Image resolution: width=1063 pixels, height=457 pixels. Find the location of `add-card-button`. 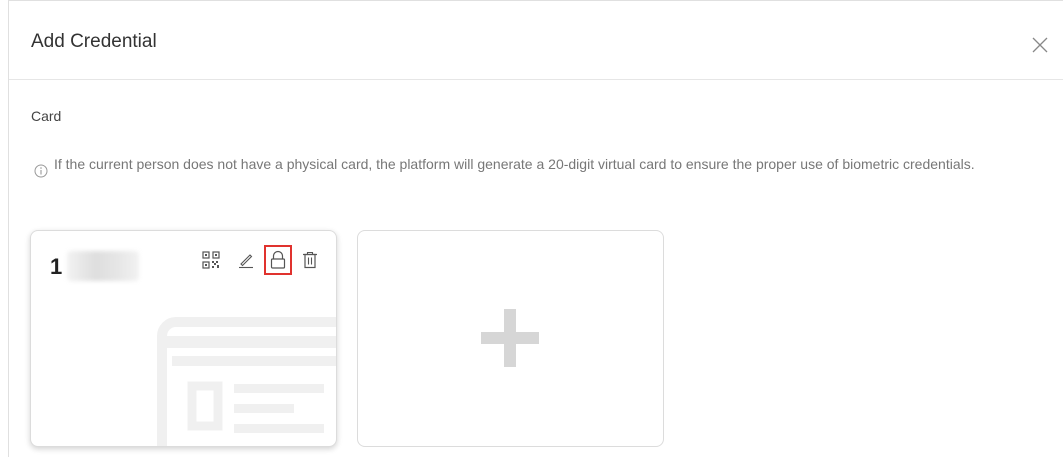

add-card-button is located at coordinates (510, 338).